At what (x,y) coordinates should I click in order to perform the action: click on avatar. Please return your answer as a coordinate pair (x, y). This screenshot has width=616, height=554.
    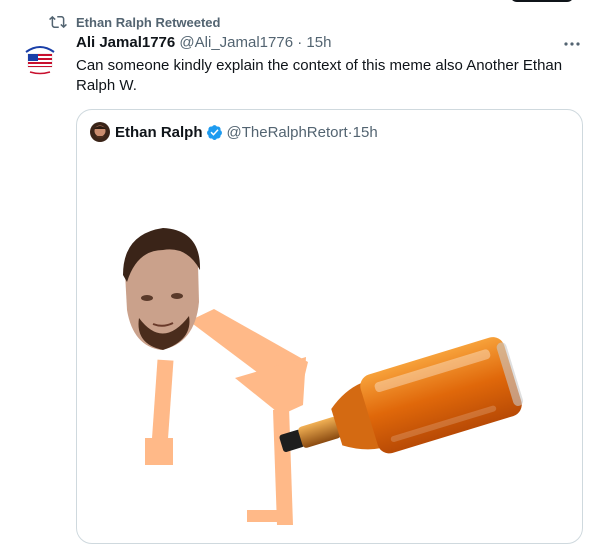
    Looking at the image, I should click on (40, 60).